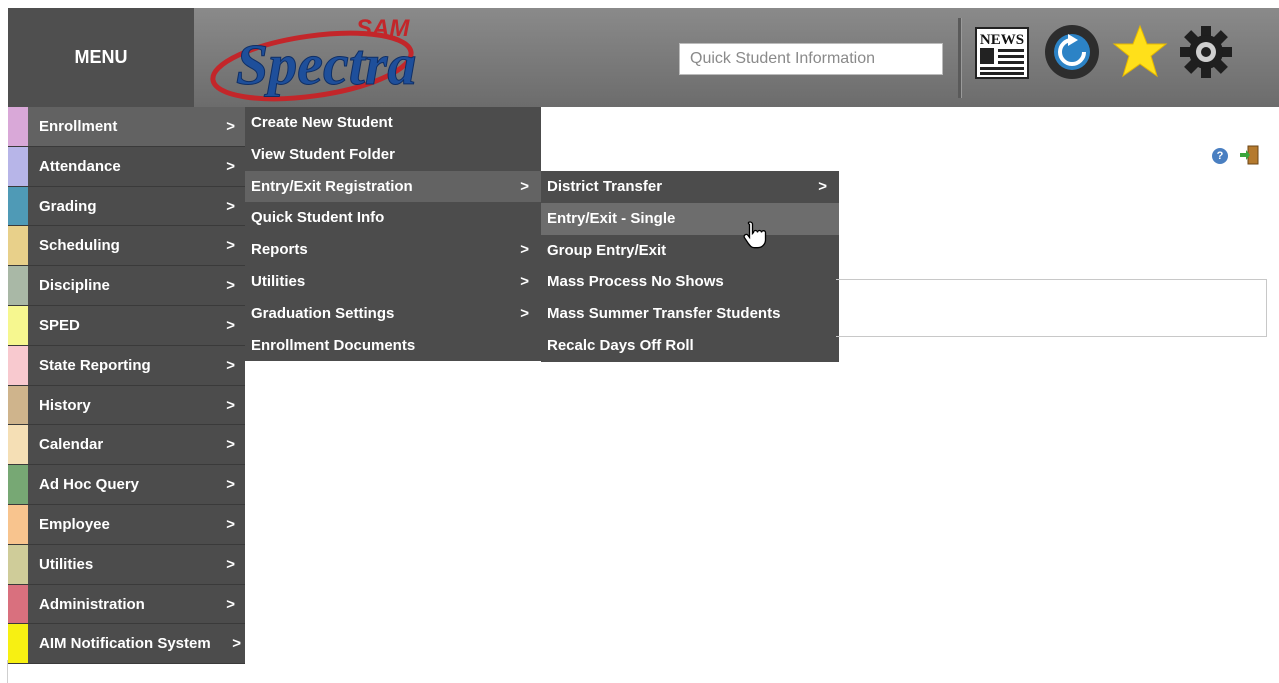 The image size is (1279, 683). I want to click on menu-item-label: SPED, so click(59, 325).